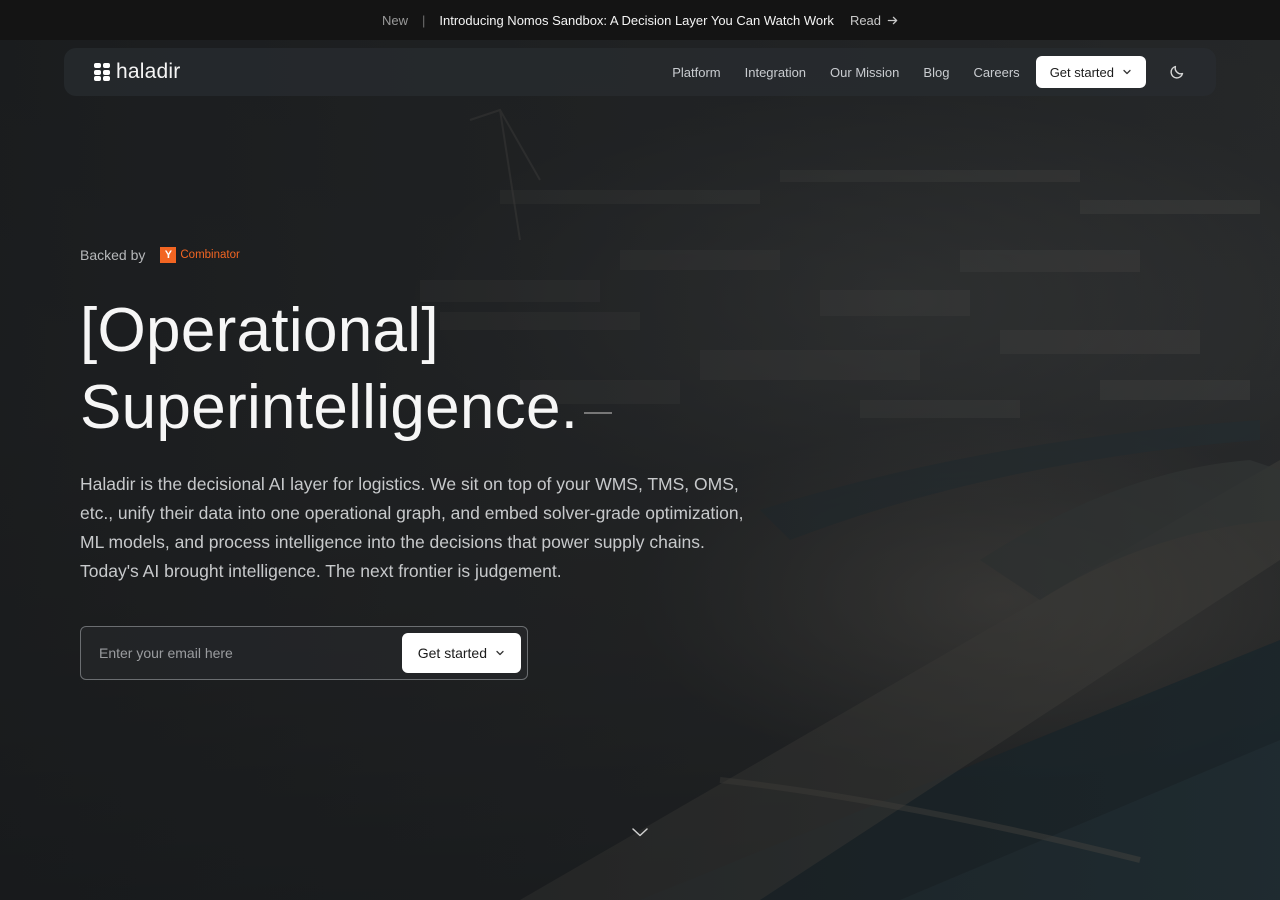 The height and width of the screenshot is (900, 1280). I want to click on nav-link-our-mission: Our Mission, so click(864, 72).